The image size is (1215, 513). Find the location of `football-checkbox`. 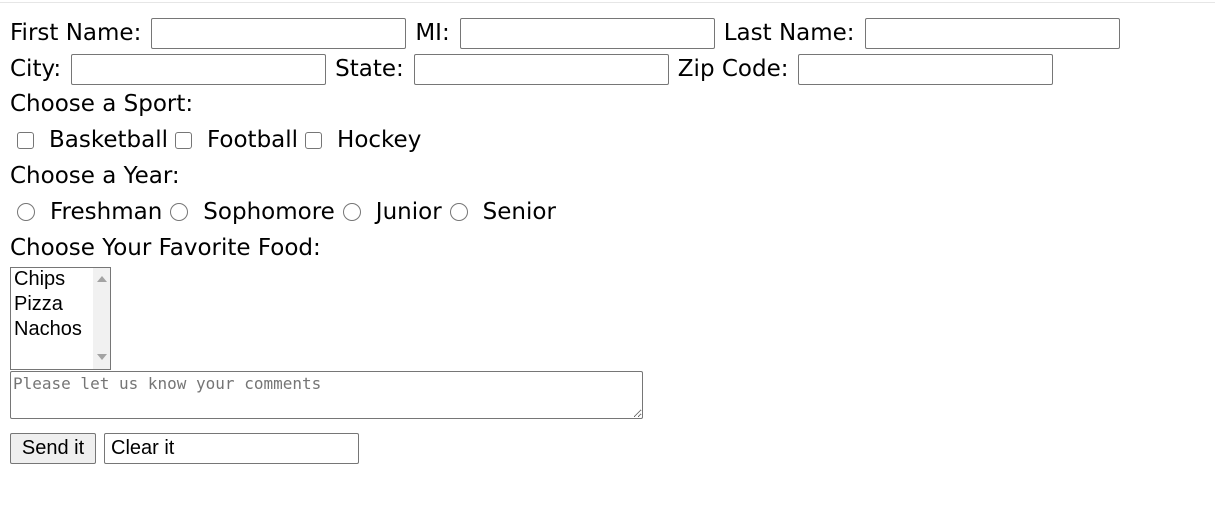

football-checkbox is located at coordinates (183, 140).